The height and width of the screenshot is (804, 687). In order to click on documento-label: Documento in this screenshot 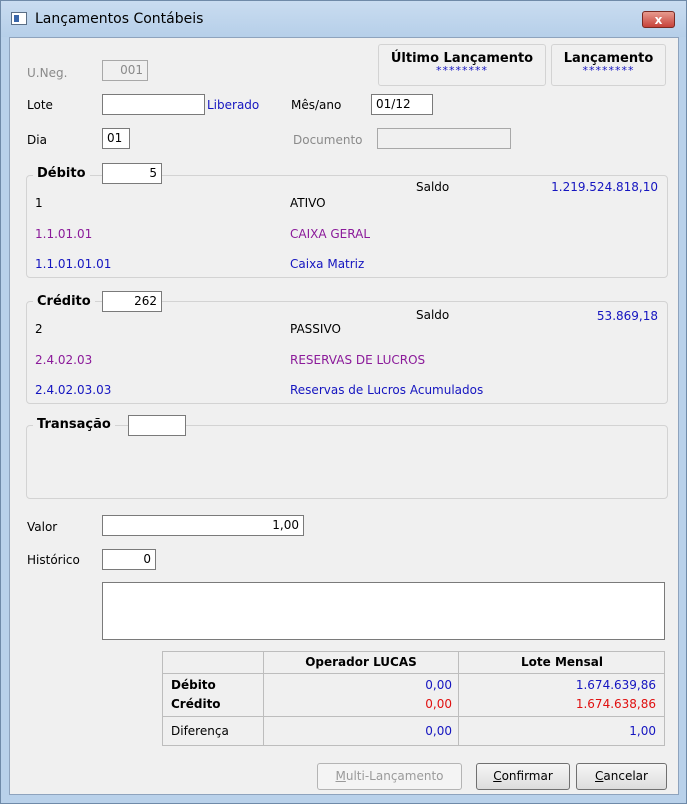, I will do `click(328, 140)`.